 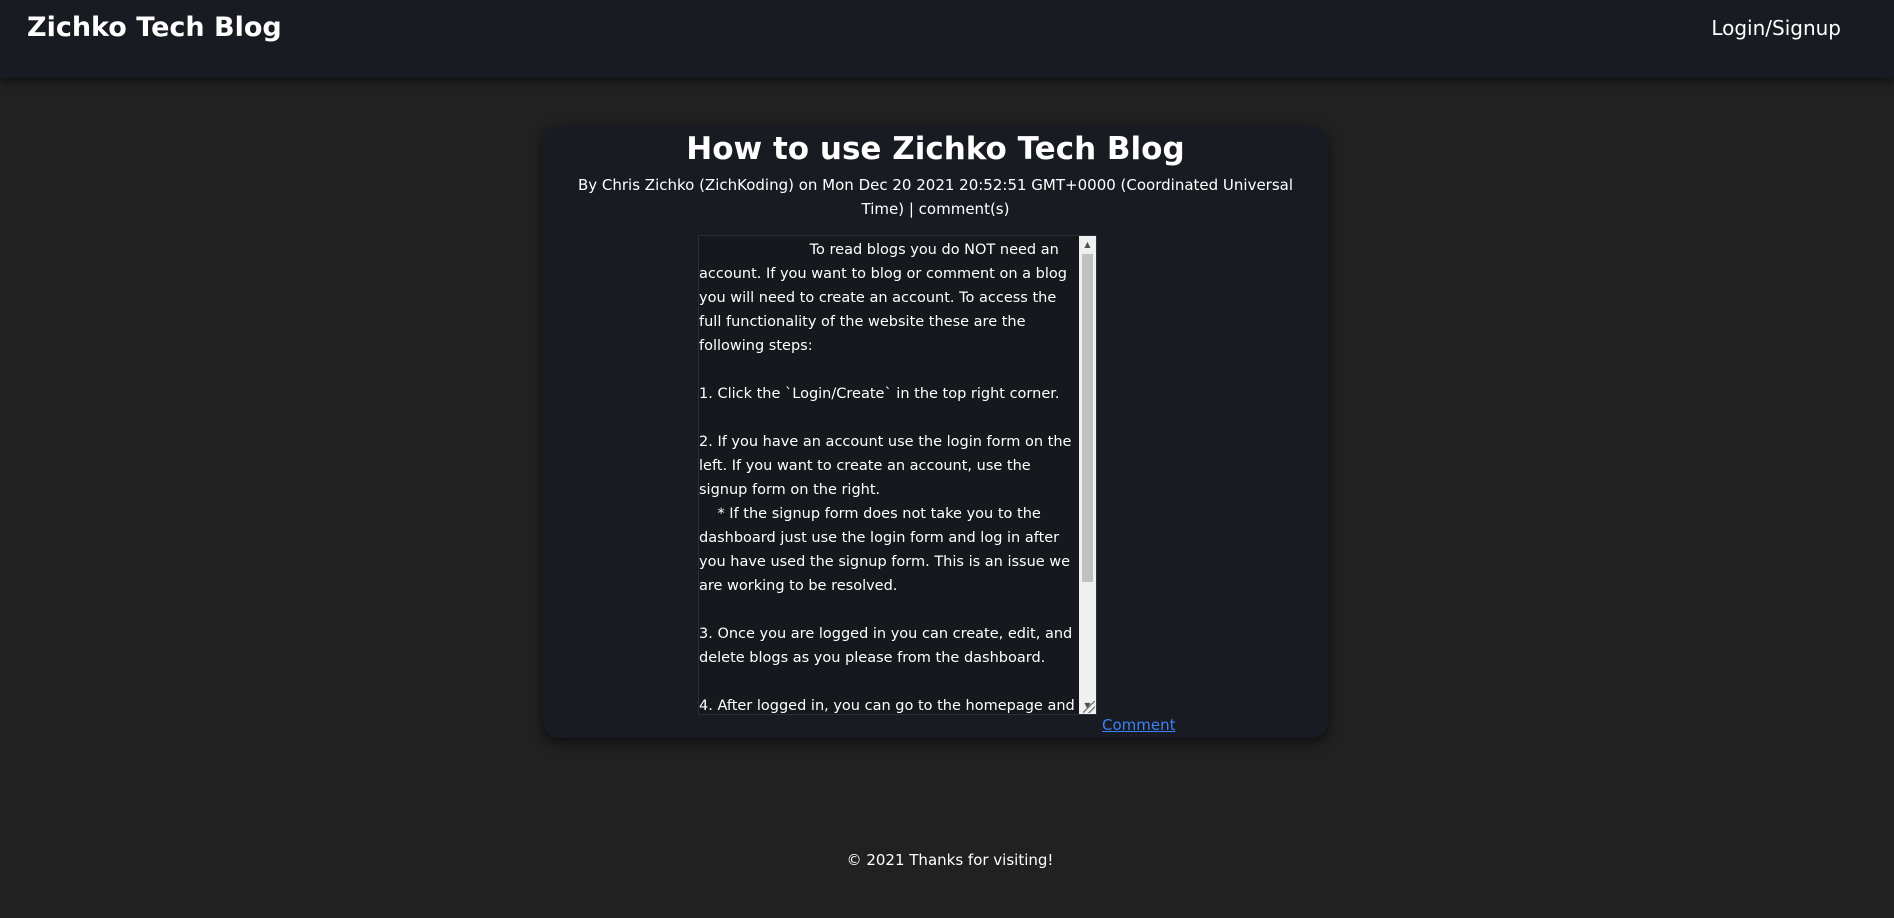 I want to click on scroll-up-arrow-icon: ▲, so click(x=1087, y=244).